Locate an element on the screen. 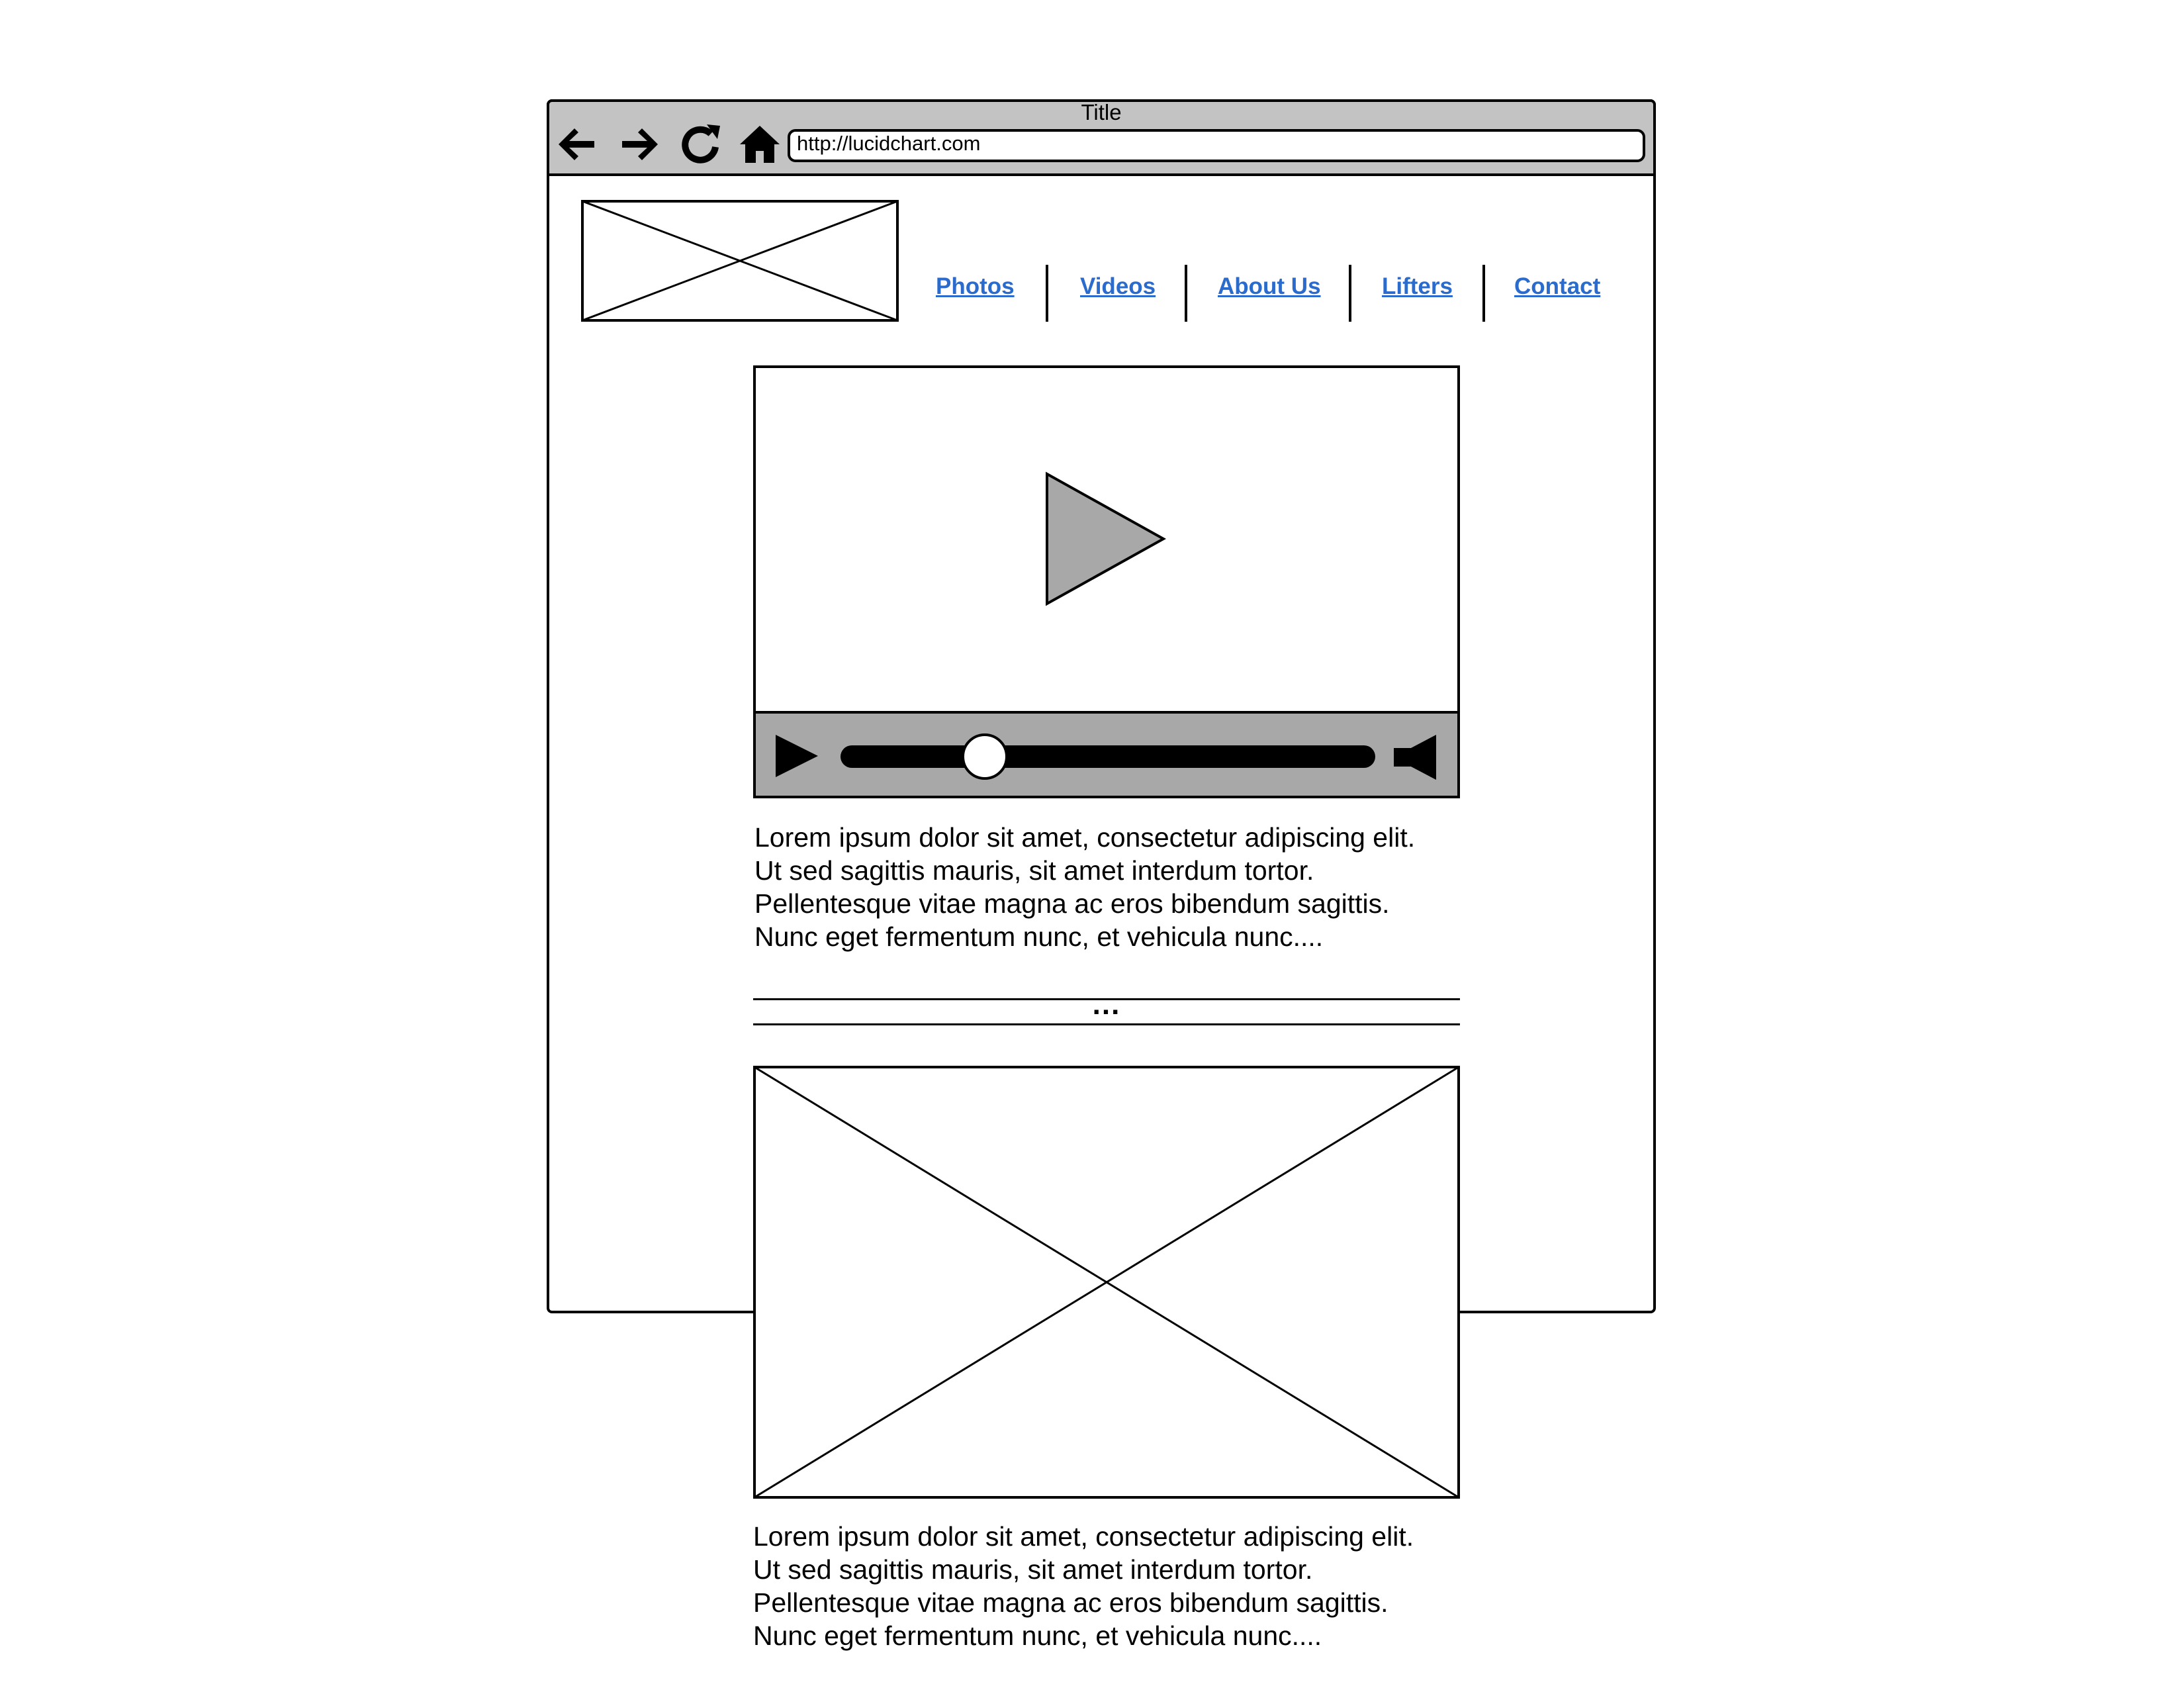 This screenshot has height=1688, width=2184. nav-link-contact: Contact is located at coordinates (1557, 286).